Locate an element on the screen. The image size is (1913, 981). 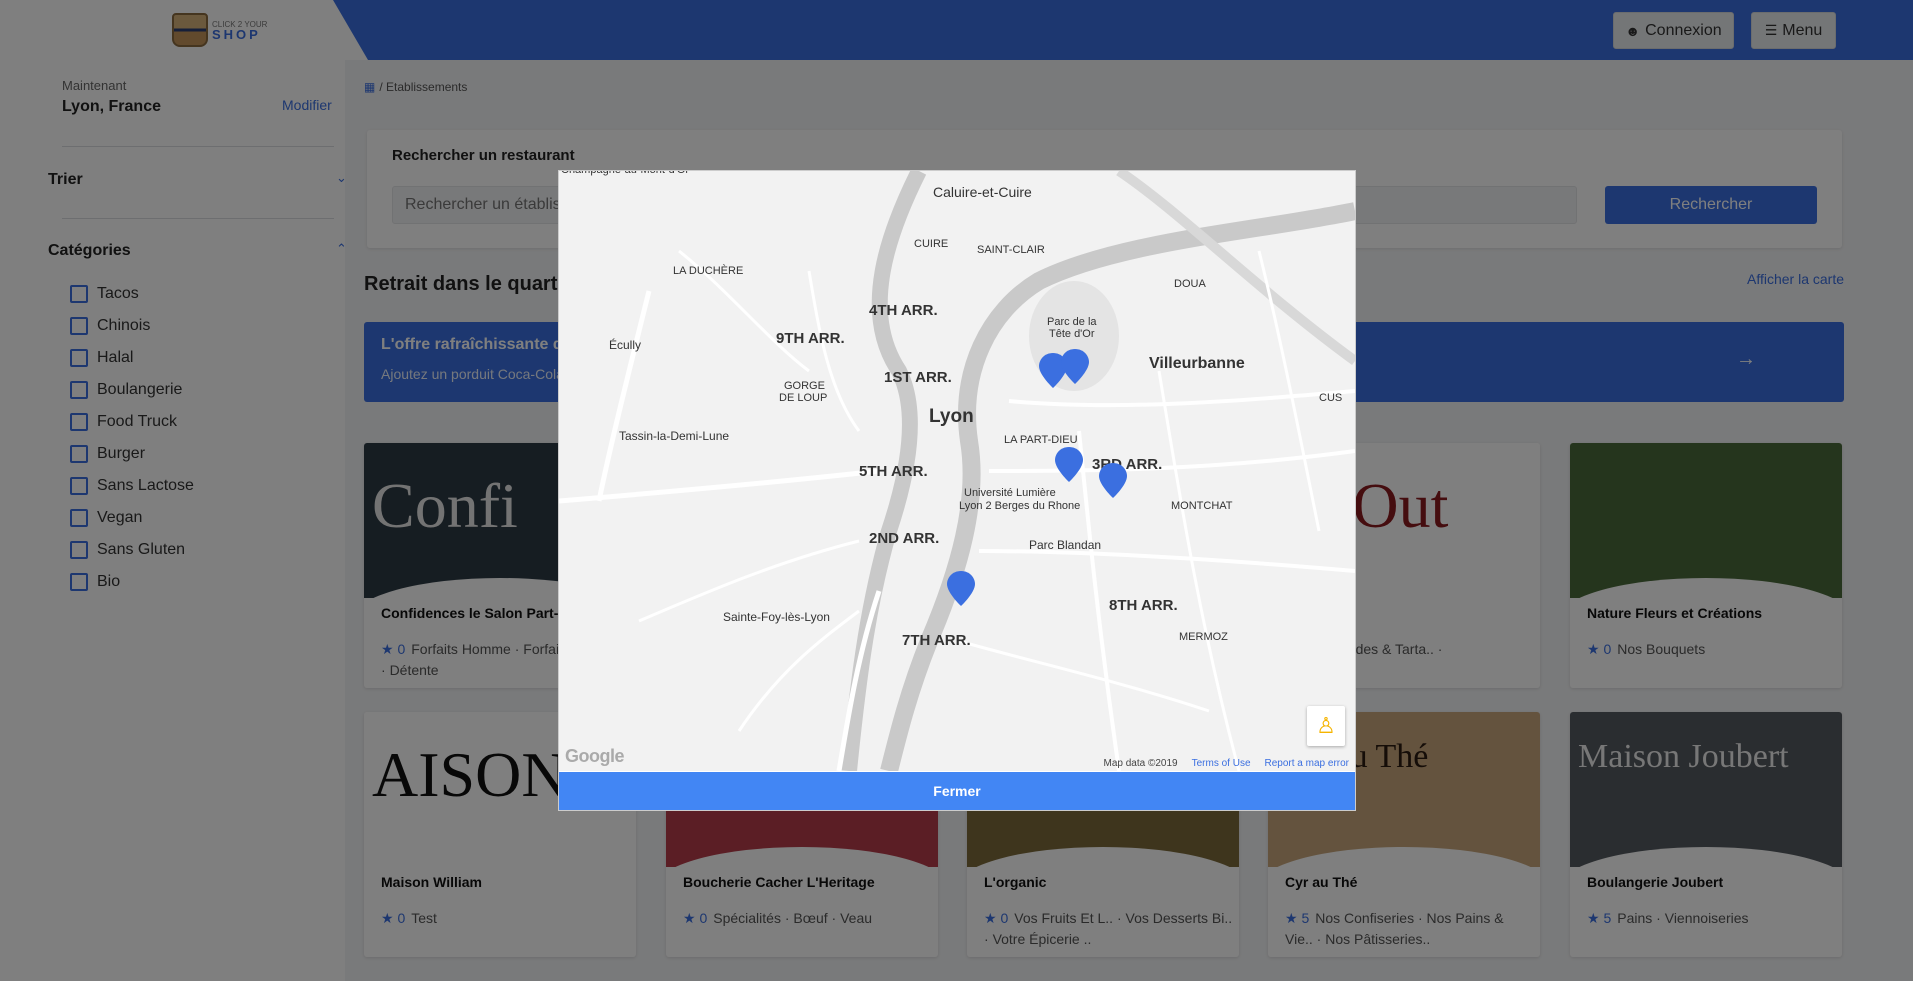
google-logo: Google is located at coordinates (595, 756).